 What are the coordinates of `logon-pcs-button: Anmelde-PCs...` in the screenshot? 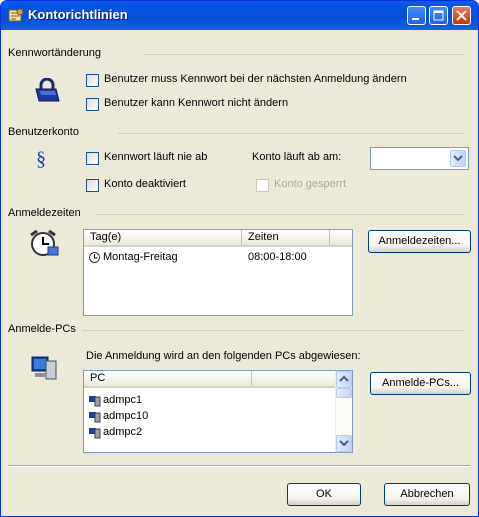 It's located at (420, 383).